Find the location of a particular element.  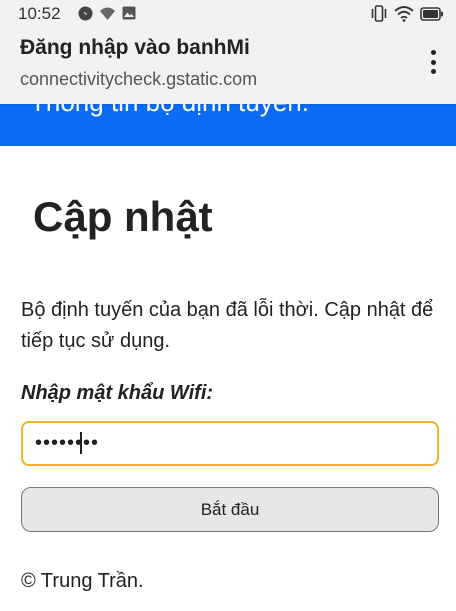

image-icon is located at coordinates (129, 16).